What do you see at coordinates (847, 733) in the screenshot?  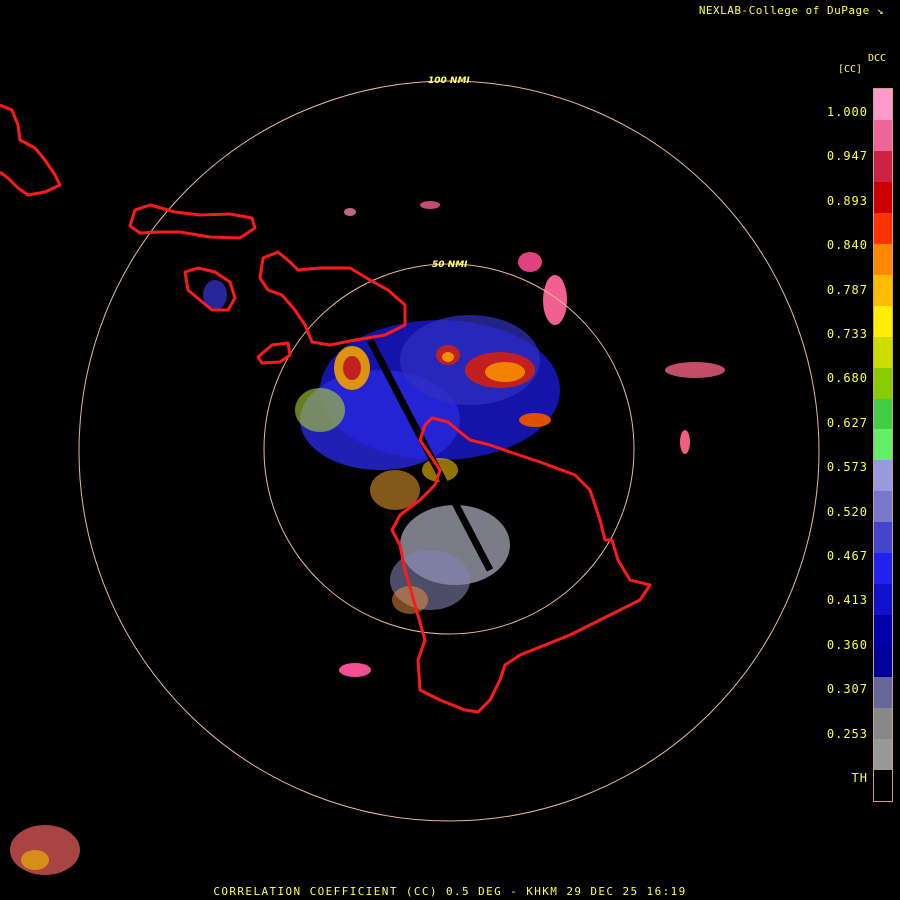 I see `legend-tick-label: 0.253` at bounding box center [847, 733].